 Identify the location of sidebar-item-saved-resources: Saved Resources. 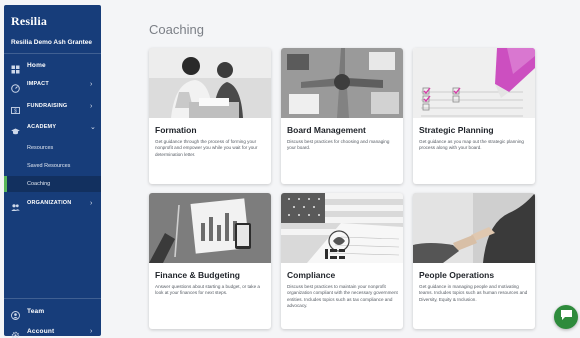
(52, 166).